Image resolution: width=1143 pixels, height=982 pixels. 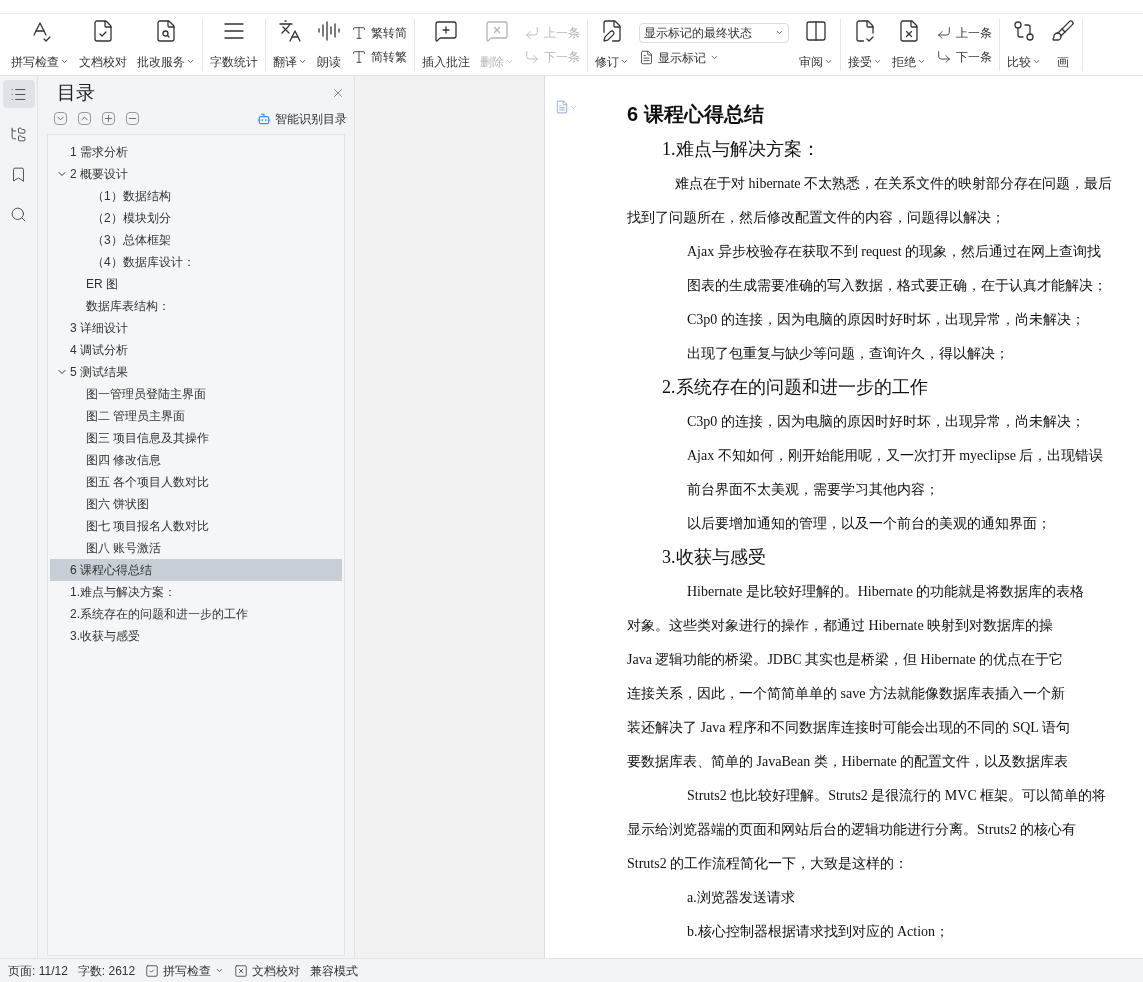 I want to click on toc-item: 图二 管理员主界面, so click(x=196, y=415).